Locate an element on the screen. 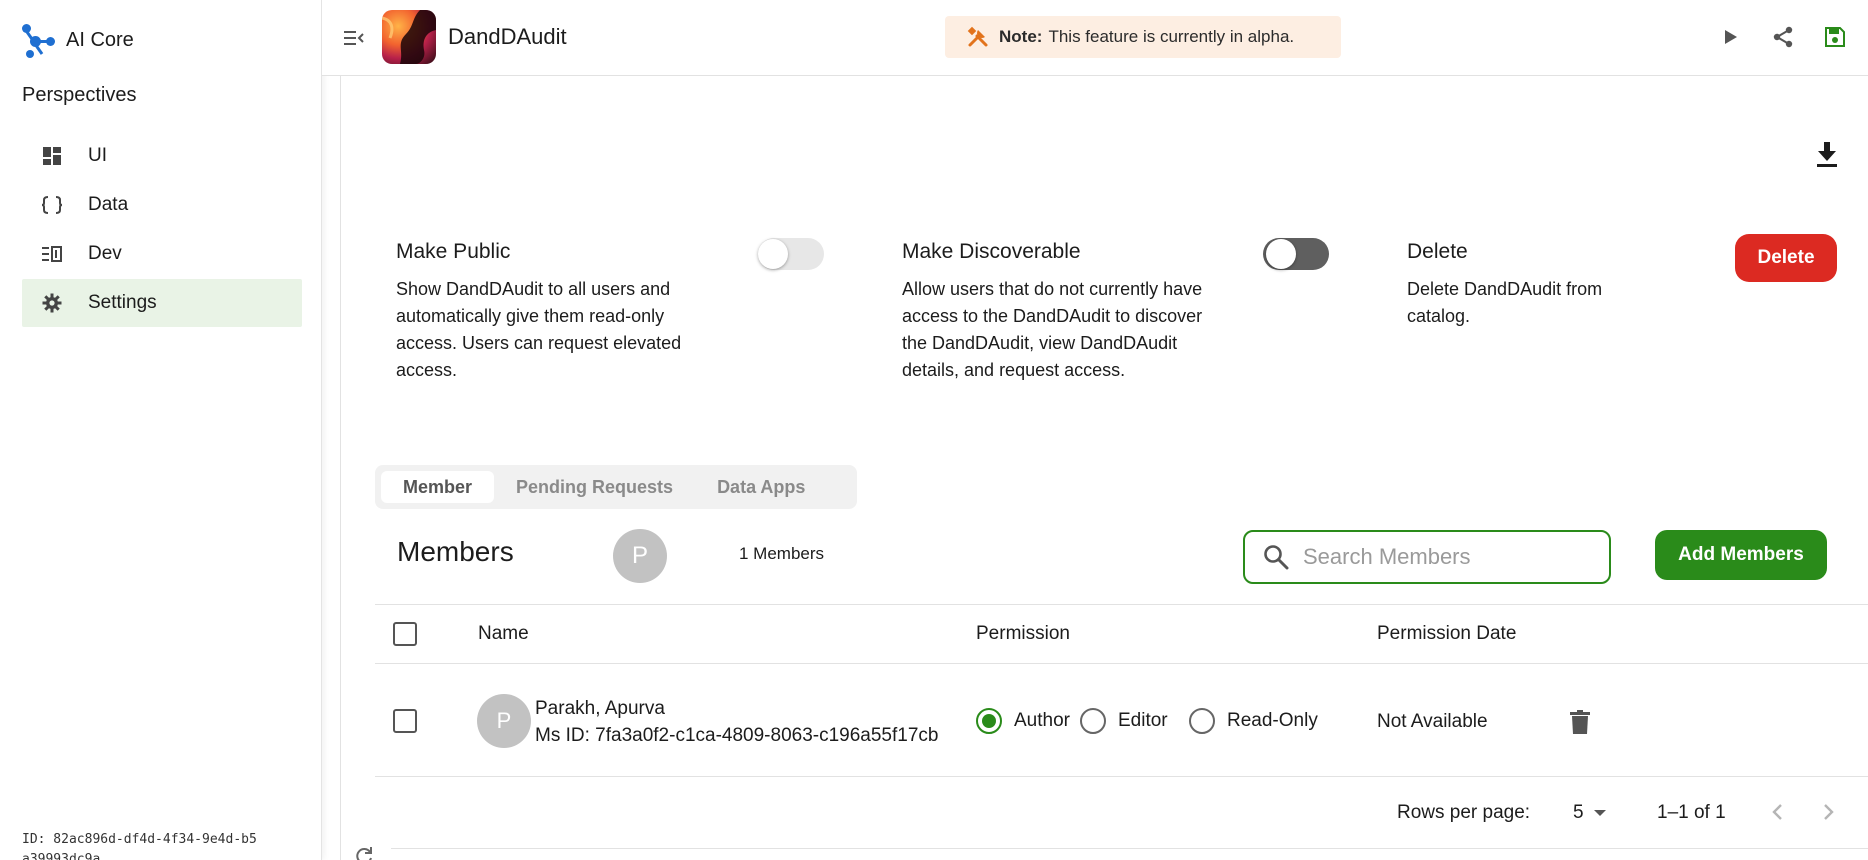 The height and width of the screenshot is (860, 1868). tab-pending-requests: Pending Requests is located at coordinates (594, 487).